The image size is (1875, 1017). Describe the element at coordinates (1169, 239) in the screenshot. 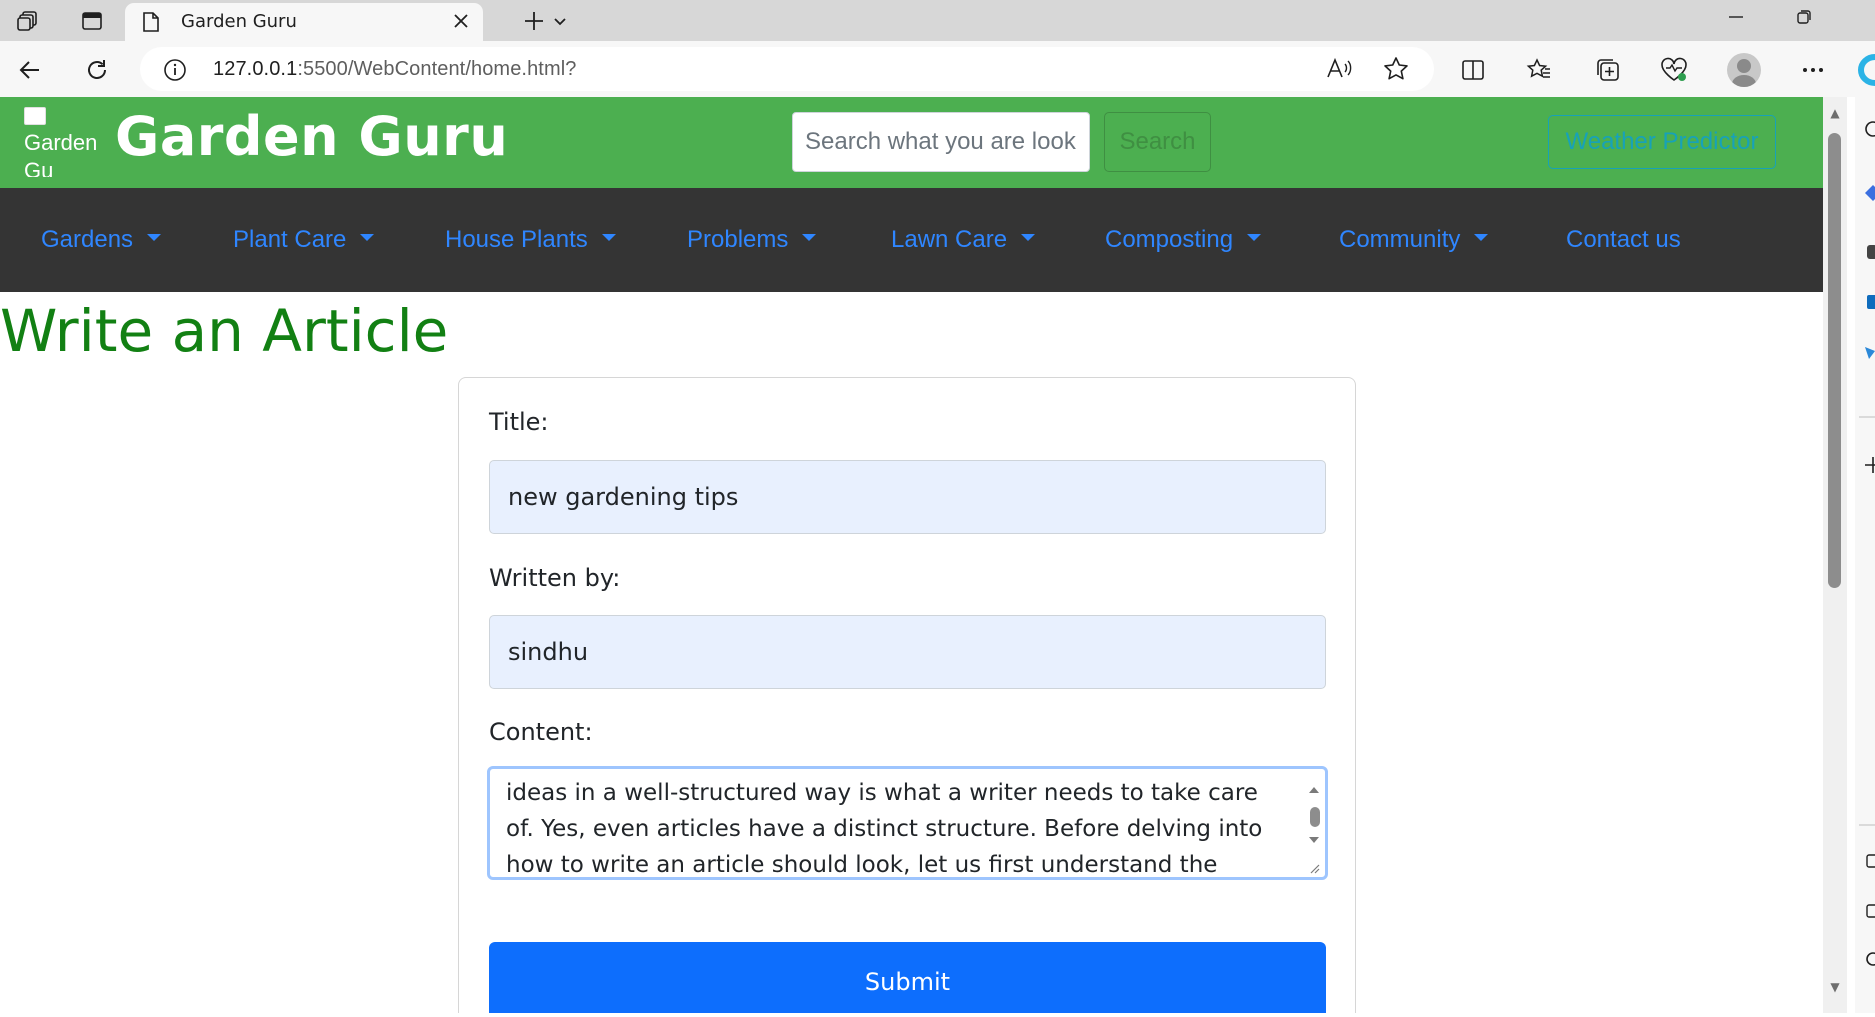

I see `menu-item-label: Composting` at that location.